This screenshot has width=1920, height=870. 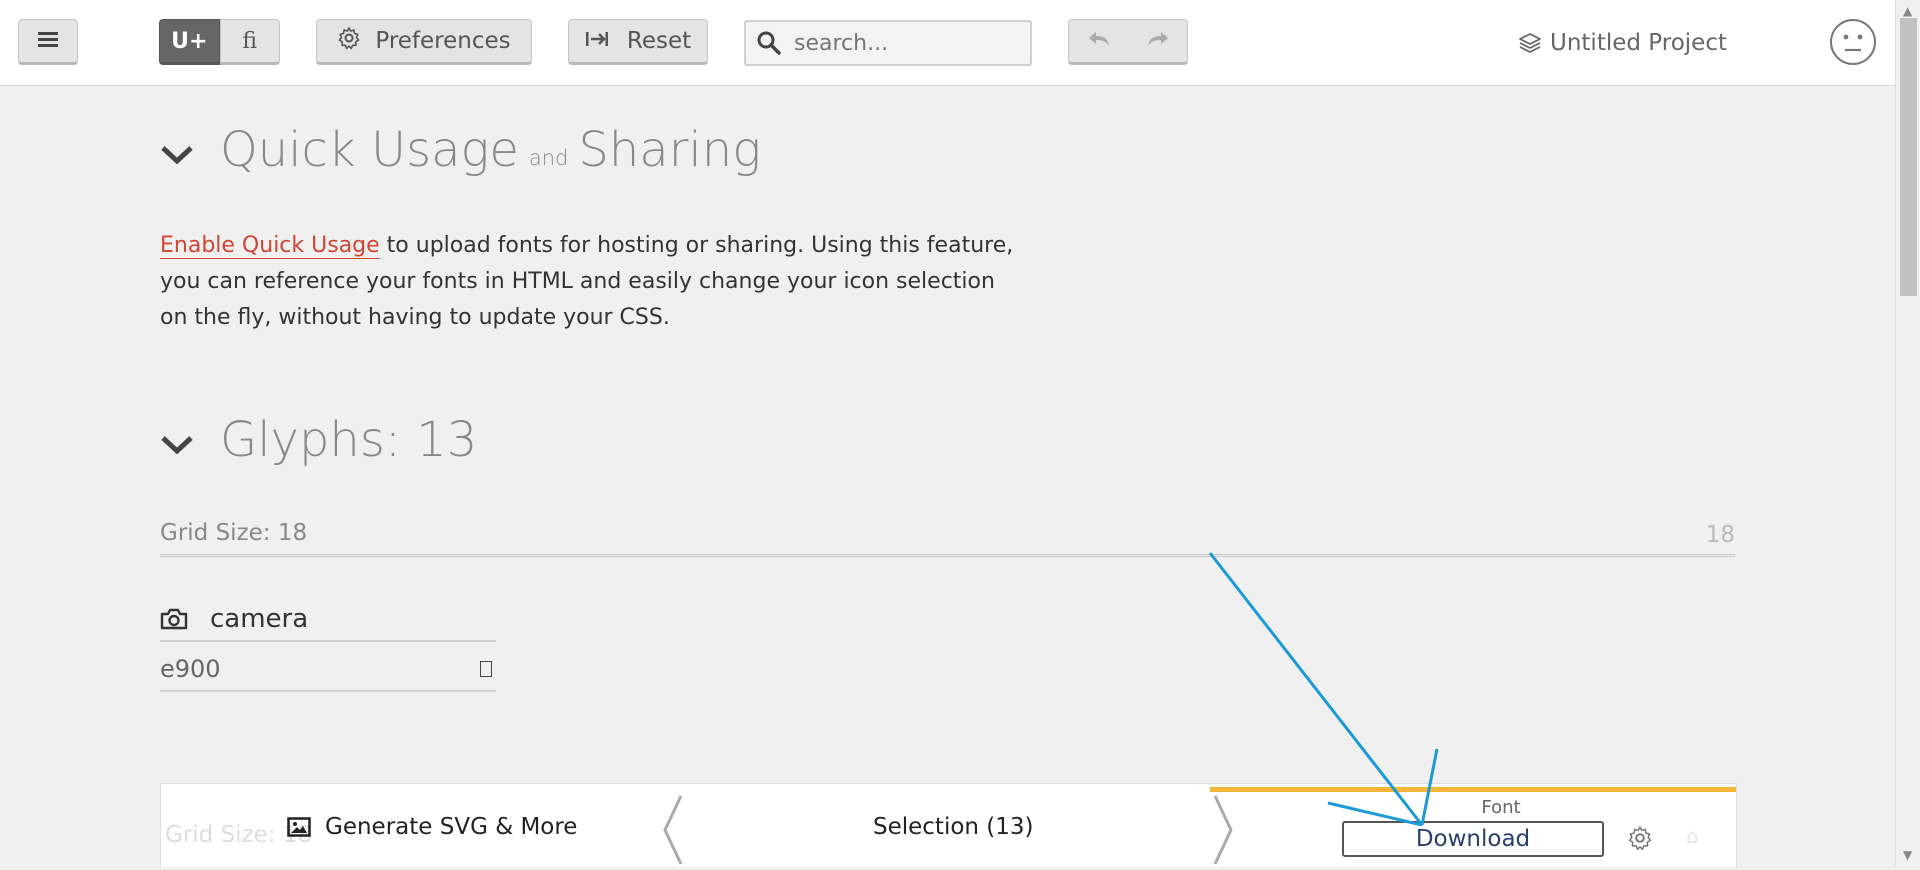 What do you see at coordinates (659, 41) in the screenshot?
I see `reset-label: Reset` at bounding box center [659, 41].